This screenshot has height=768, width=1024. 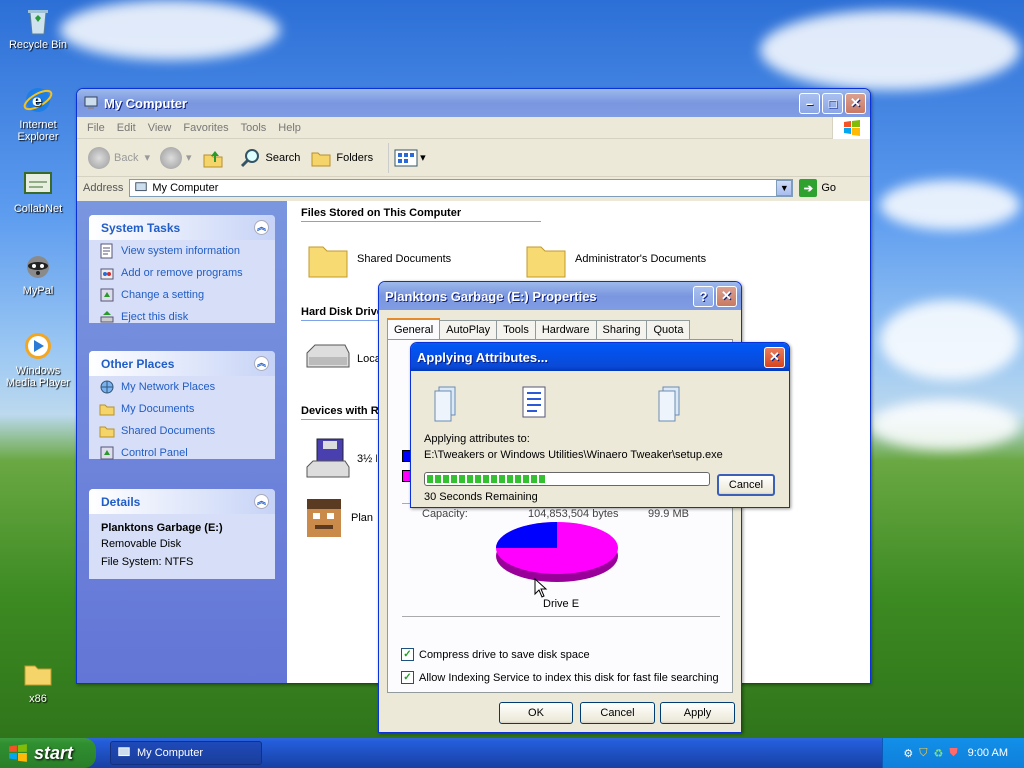 I want to click on go-button: ➔ Go, so click(x=817, y=188).